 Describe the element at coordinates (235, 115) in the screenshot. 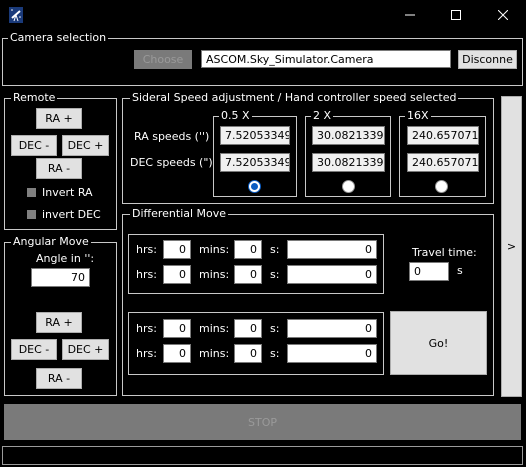

I see `speed-0-5x-label: 0.5 X` at that location.